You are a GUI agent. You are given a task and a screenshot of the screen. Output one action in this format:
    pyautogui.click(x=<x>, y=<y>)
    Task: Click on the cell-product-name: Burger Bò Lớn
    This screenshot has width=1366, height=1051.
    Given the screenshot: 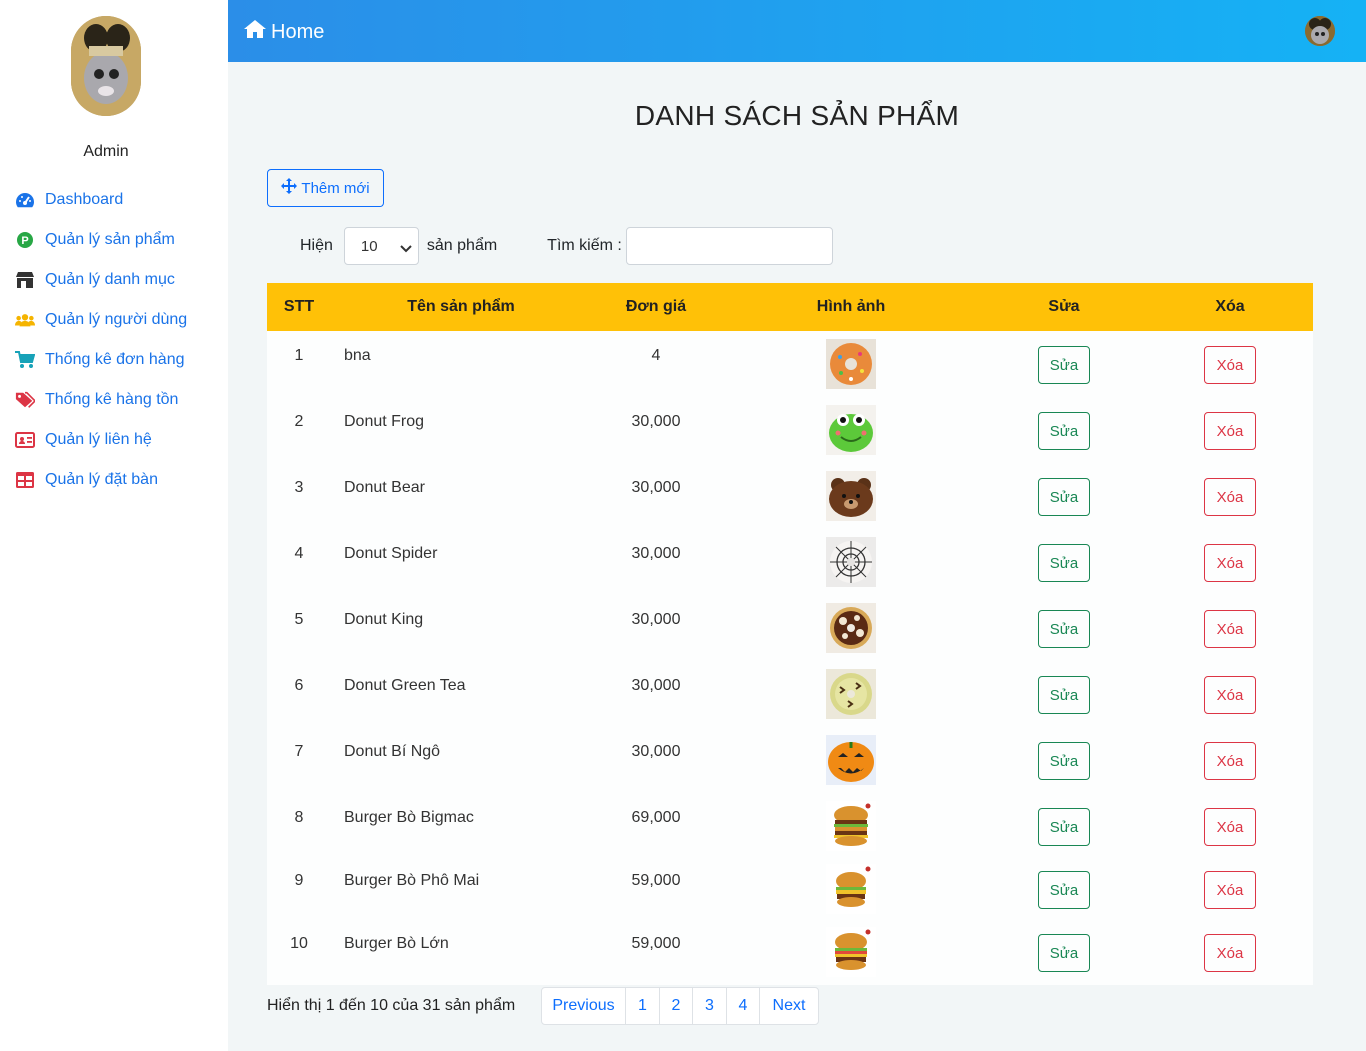 What is the action you would take?
    pyautogui.click(x=396, y=943)
    